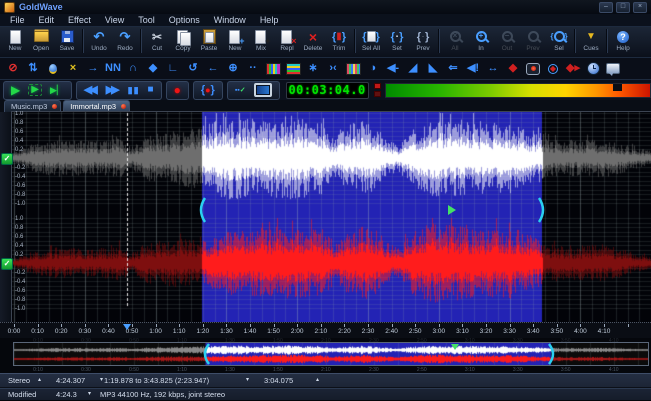  I want to click on open-button: Open, so click(41, 40).